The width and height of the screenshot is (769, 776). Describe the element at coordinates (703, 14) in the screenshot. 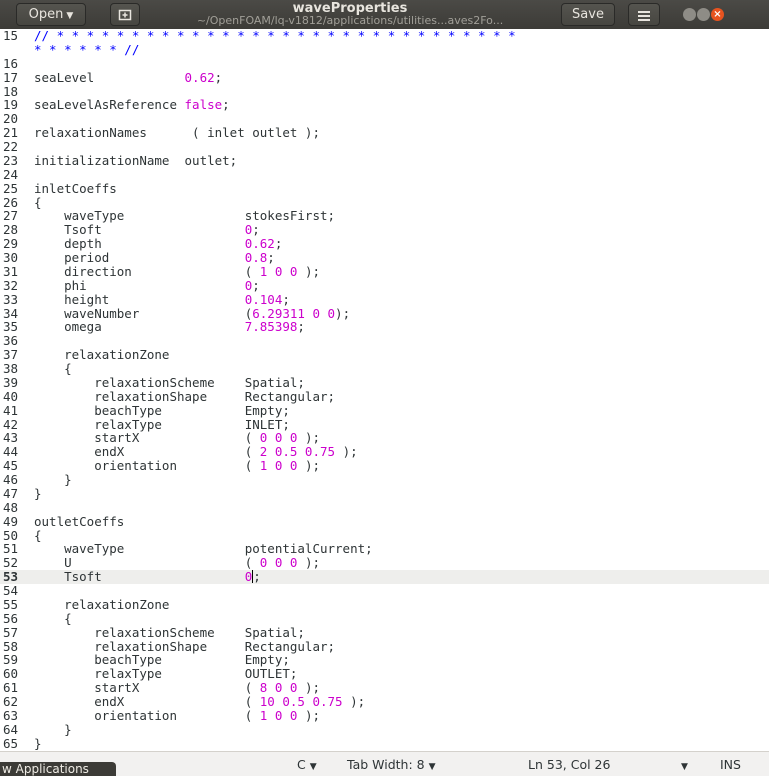

I see `maximize-button` at that location.